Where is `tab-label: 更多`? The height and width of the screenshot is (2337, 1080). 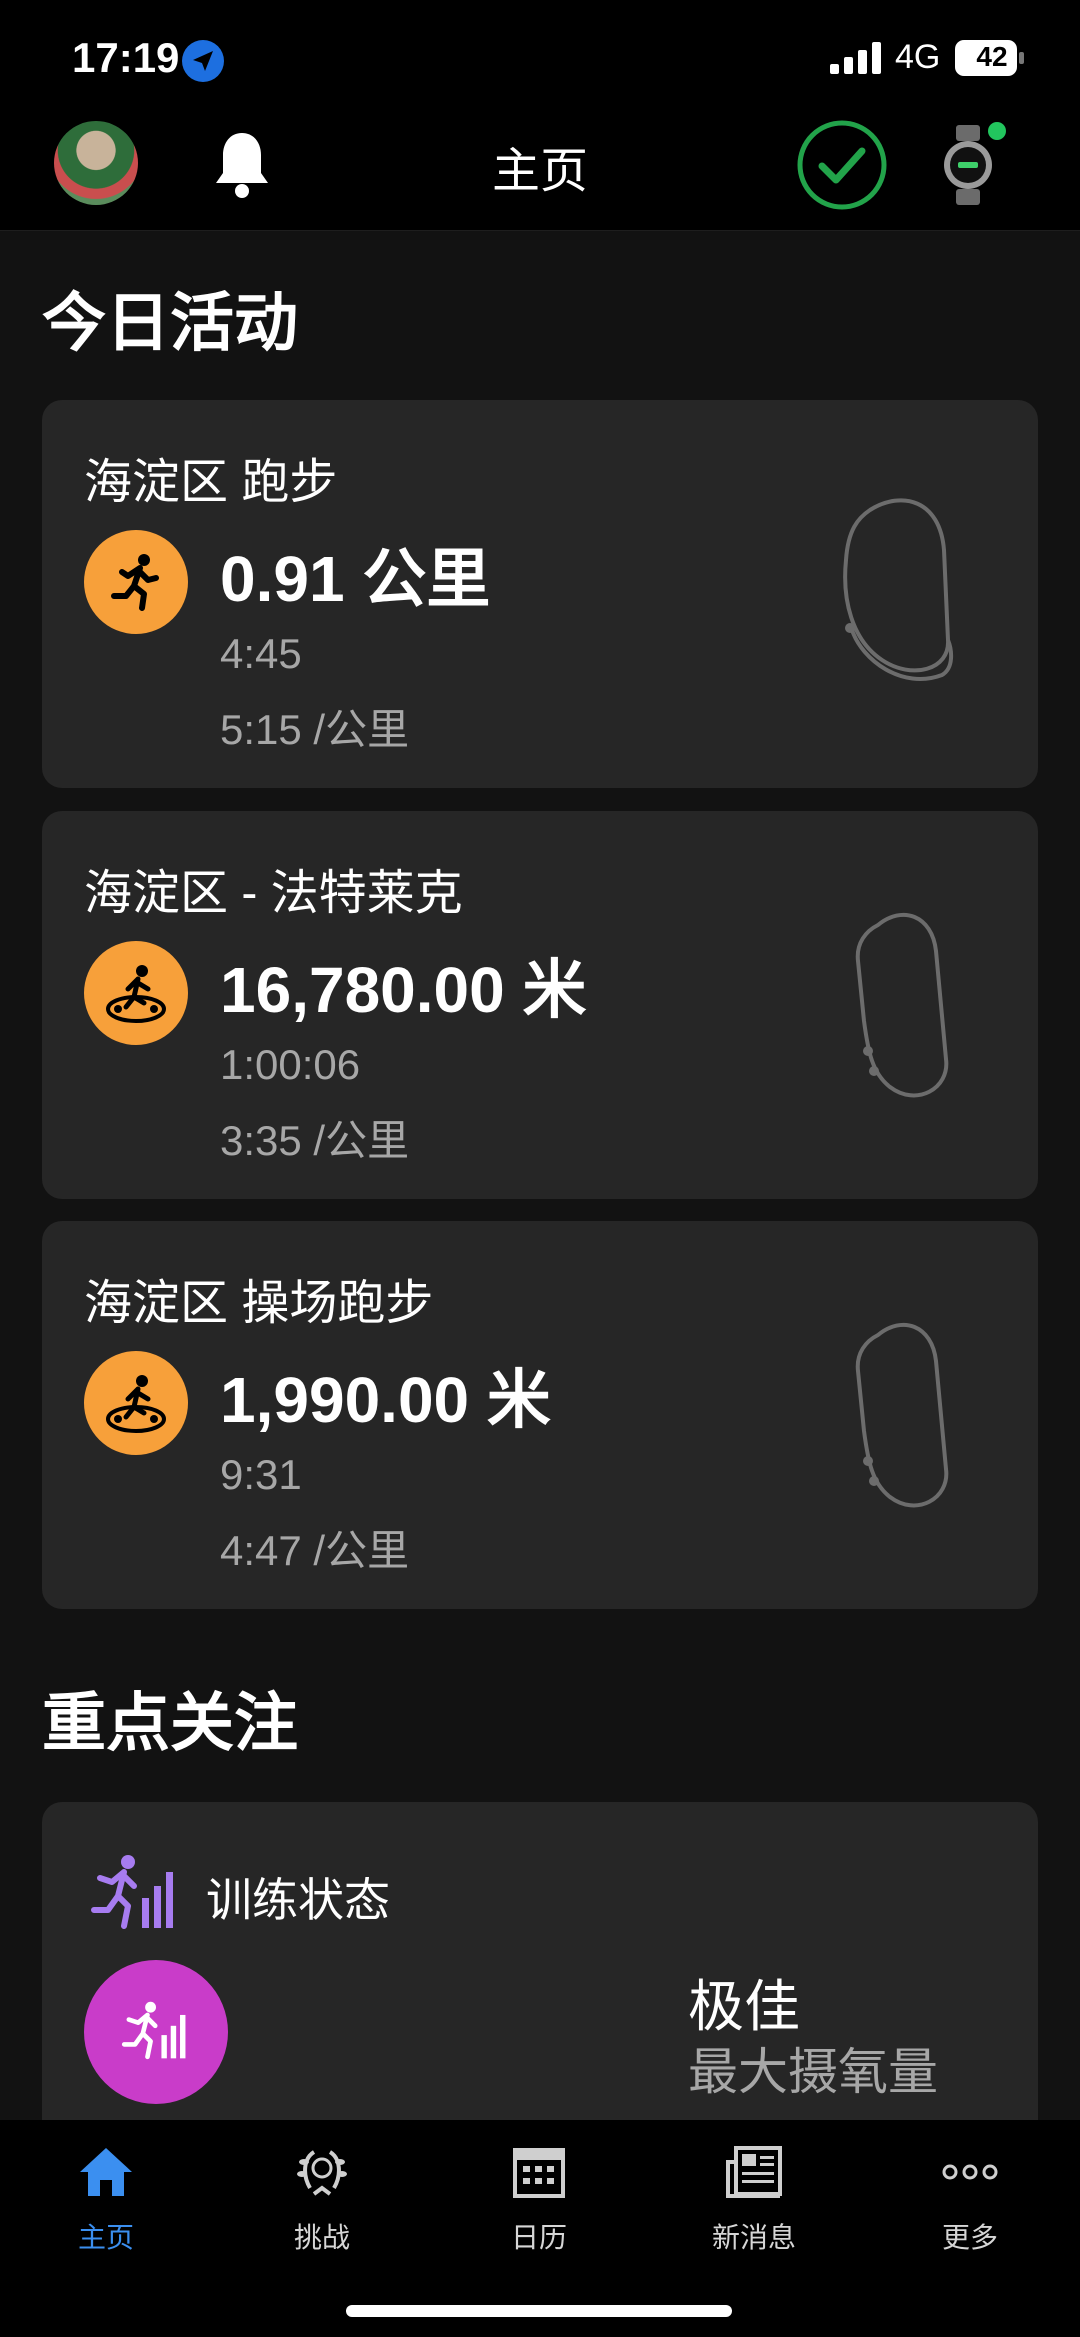
tab-label: 更多 is located at coordinates (969, 2237).